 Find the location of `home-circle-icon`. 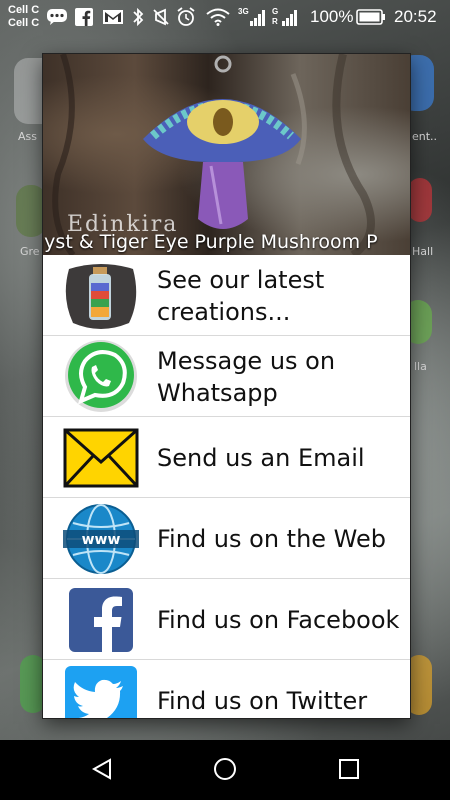

home-circle-icon is located at coordinates (225, 769).